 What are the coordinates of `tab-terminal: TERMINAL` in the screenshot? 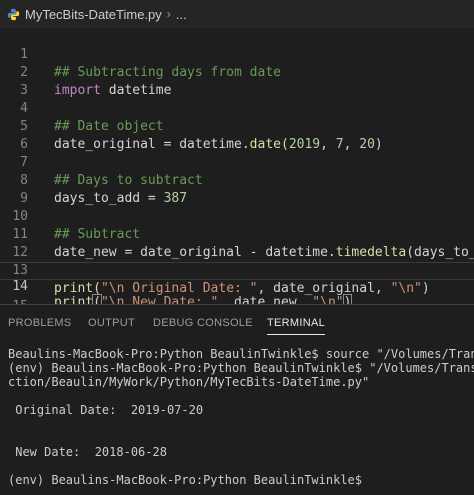 It's located at (296, 326).